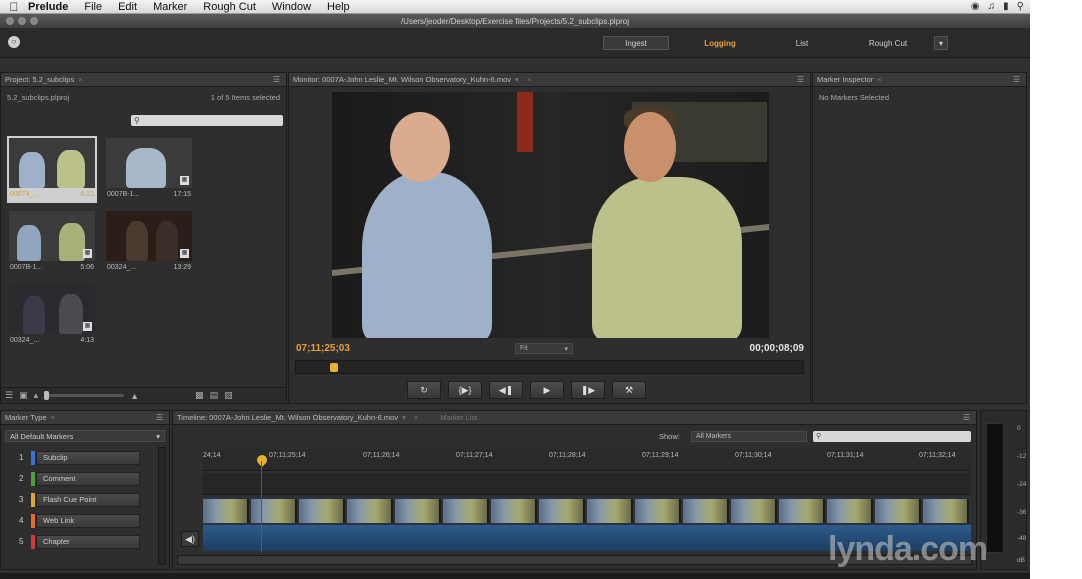  I want to click on fit-label: Fit, so click(524, 348).